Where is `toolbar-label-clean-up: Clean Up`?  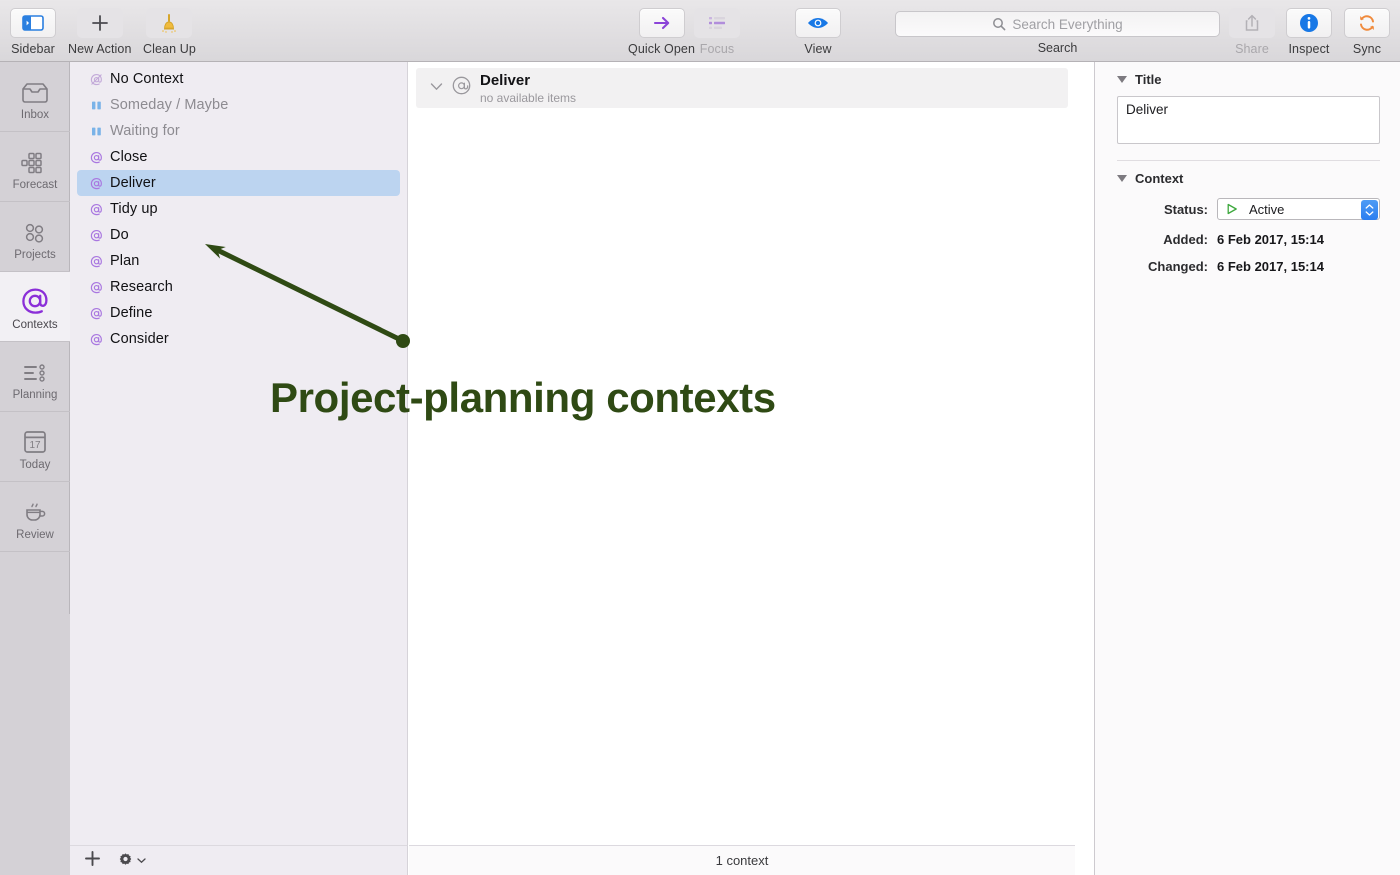 toolbar-label-clean-up: Clean Up is located at coordinates (169, 49).